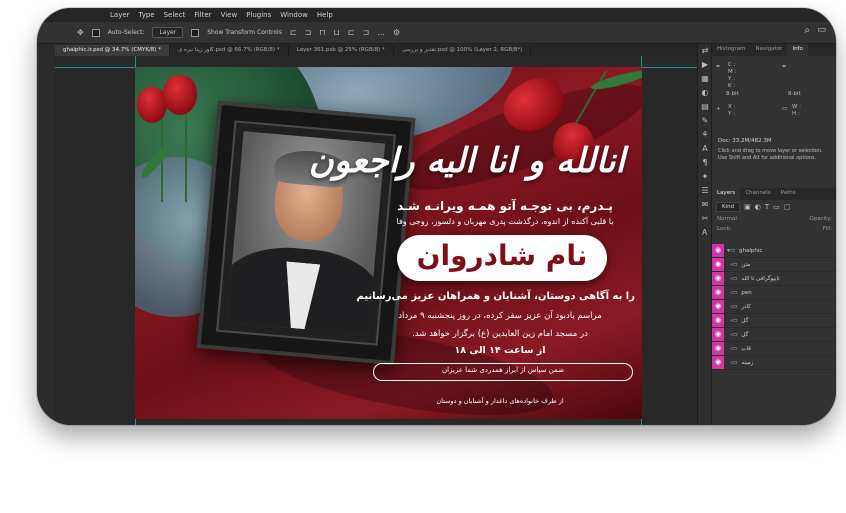 Image resolution: width=846 pixels, height=513 pixels. What do you see at coordinates (774, 363) in the screenshot?
I see `layer-row: ◉ ›▭ زمینه` at bounding box center [774, 363].